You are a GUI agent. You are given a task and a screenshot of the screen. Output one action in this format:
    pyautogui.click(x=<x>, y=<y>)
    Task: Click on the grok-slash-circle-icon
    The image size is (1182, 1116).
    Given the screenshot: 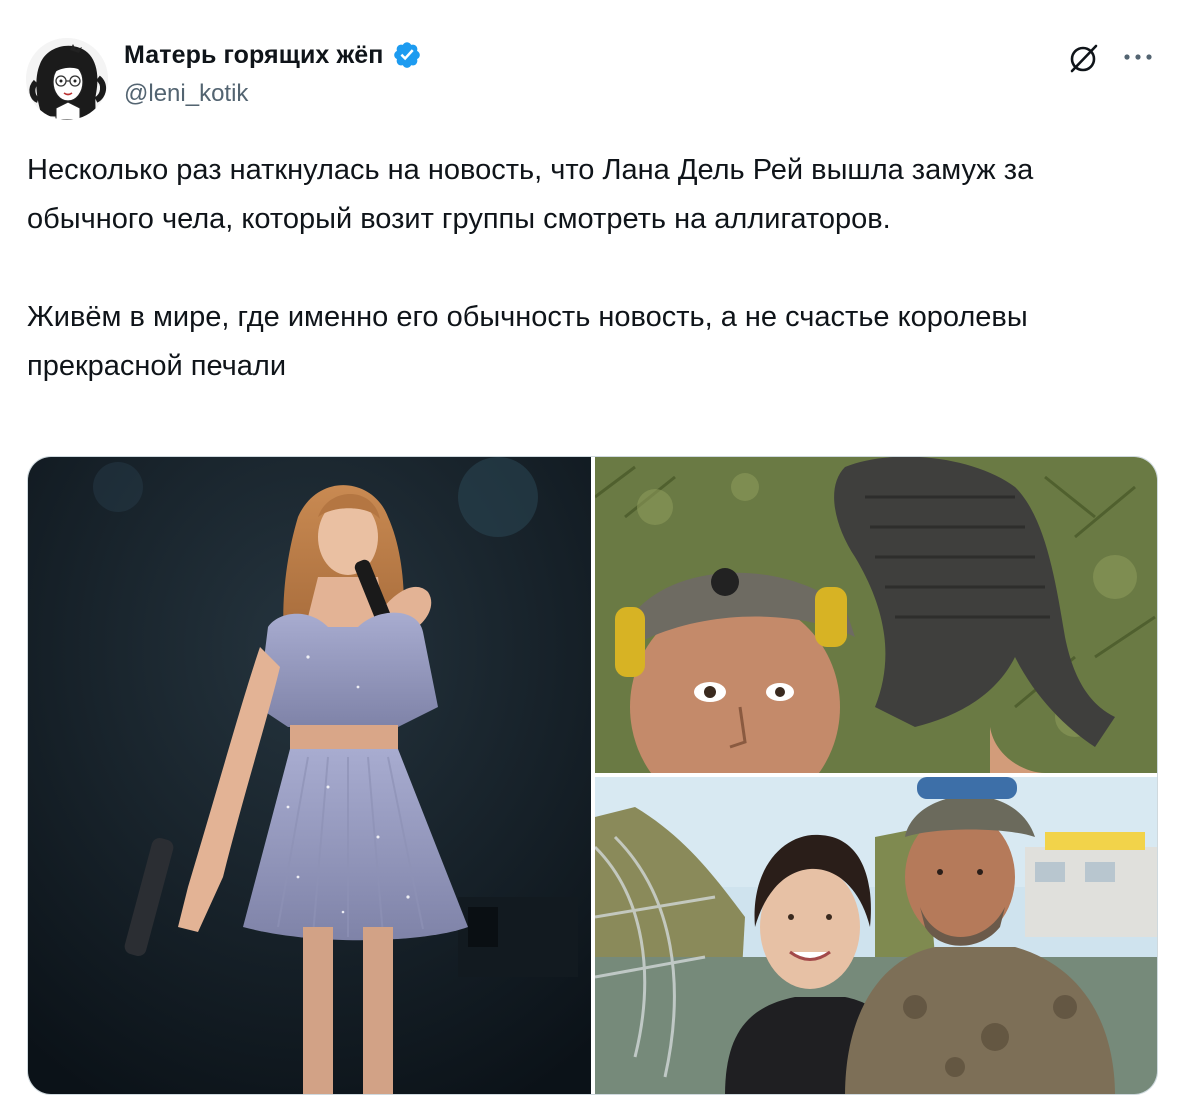 What is the action you would take?
    pyautogui.click(x=1083, y=59)
    